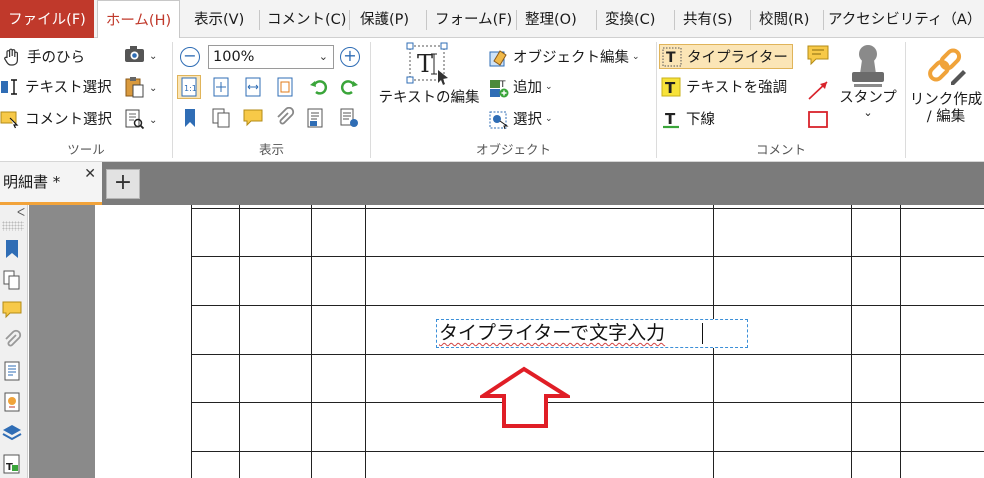 This screenshot has width=984, height=478. Describe the element at coordinates (552, 333) in the screenshot. I see `typewriter-text: タイプライターで文字入力` at that location.